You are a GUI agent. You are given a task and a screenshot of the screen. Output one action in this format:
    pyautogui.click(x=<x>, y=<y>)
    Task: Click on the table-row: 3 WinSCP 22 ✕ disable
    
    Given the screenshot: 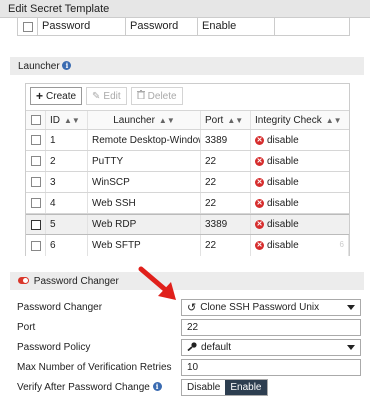 What is the action you would take?
    pyautogui.click(x=187, y=182)
    